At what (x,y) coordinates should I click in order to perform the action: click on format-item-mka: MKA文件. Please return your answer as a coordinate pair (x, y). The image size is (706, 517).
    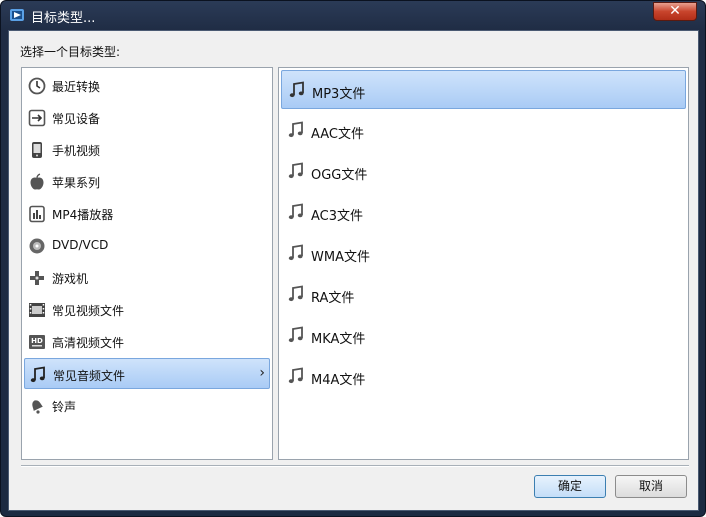
    Looking at the image, I should click on (483, 335).